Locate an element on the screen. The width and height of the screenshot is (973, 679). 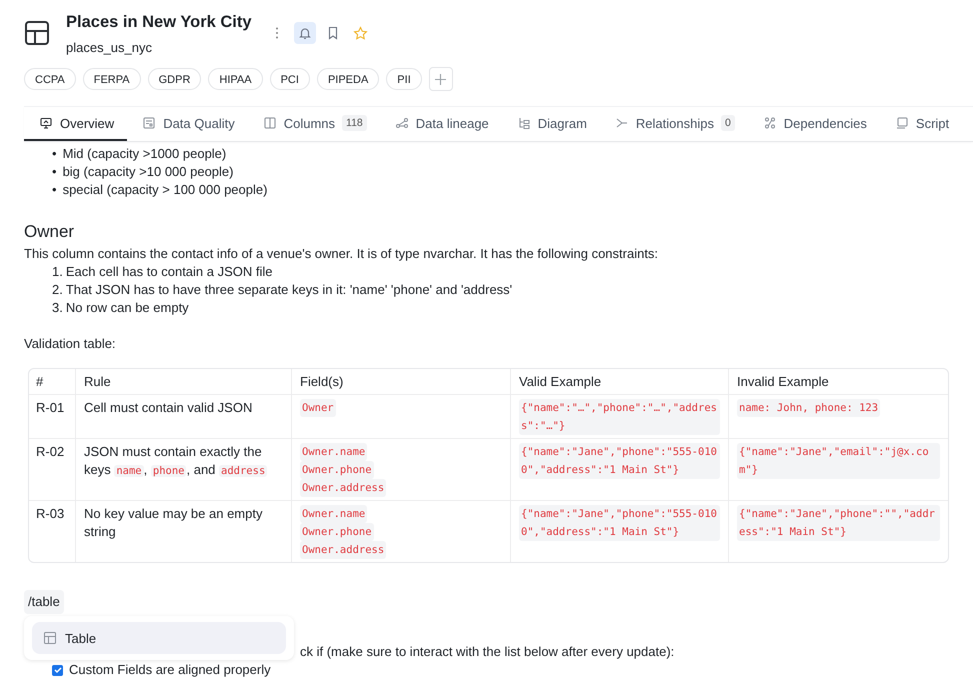
tag-chip: PCI is located at coordinates (290, 79).